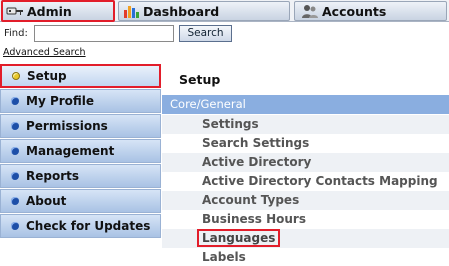 The height and width of the screenshot is (266, 449). I want to click on tab-admin: Admin, so click(58, 11).